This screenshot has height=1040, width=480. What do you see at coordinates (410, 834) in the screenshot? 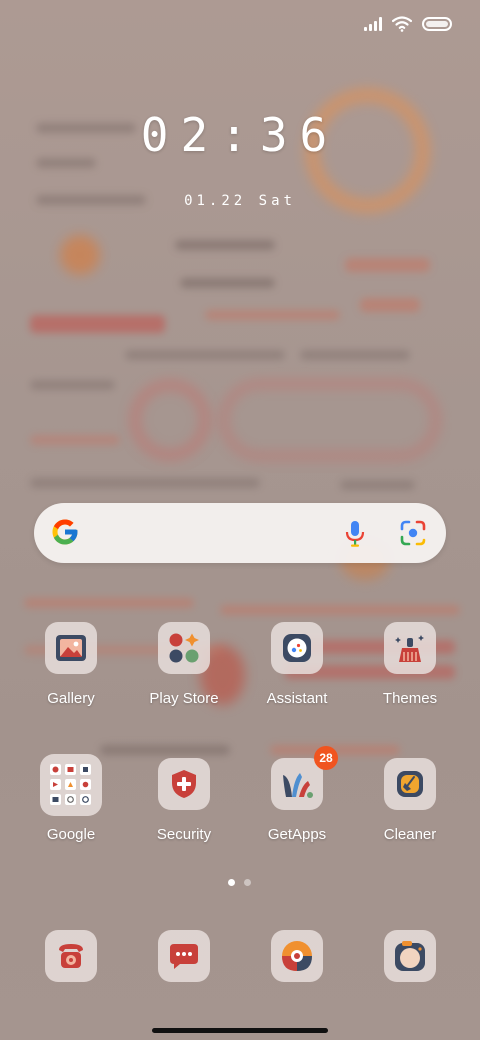
I see `app-label: Cleaner` at bounding box center [410, 834].